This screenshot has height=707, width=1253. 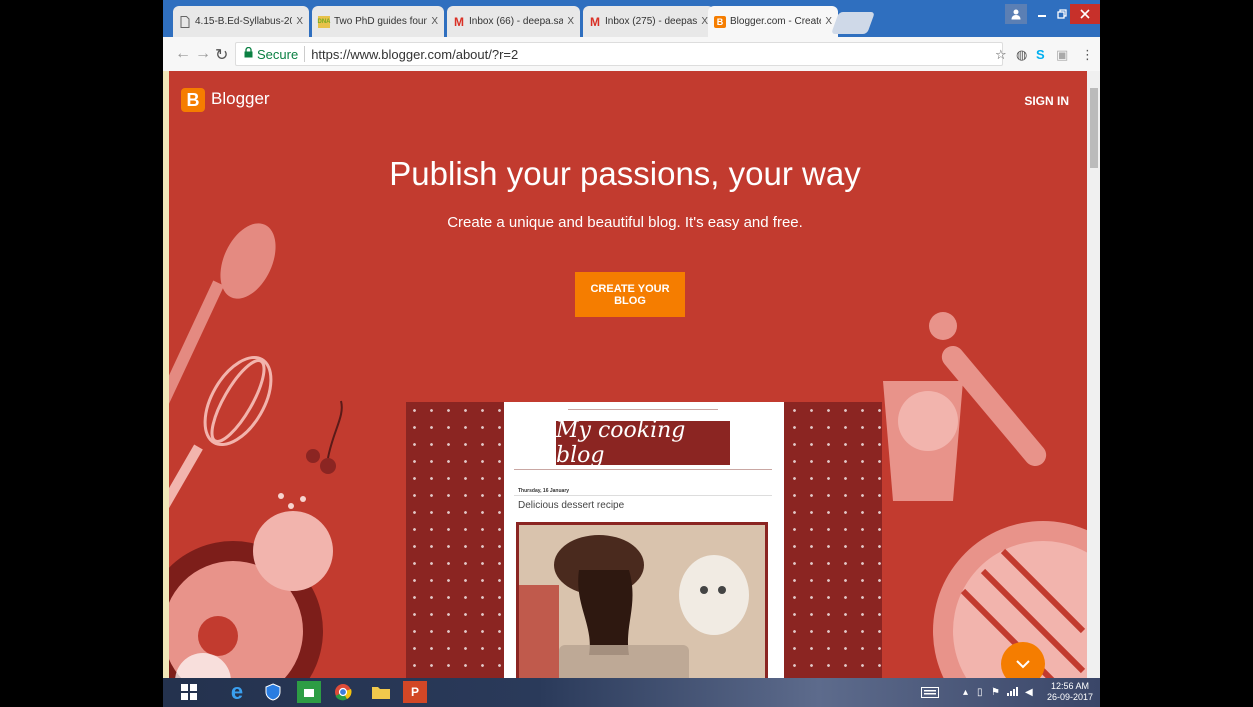 I want to click on tab-label: Inbox (66) - deepa.savali, so click(x=516, y=21).